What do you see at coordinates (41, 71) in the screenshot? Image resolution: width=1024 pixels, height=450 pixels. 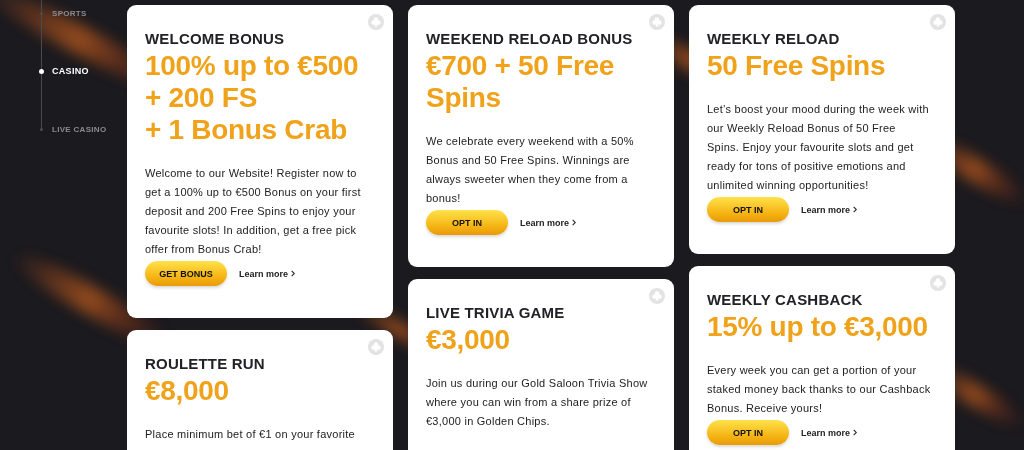 I see `bullet-icon` at bounding box center [41, 71].